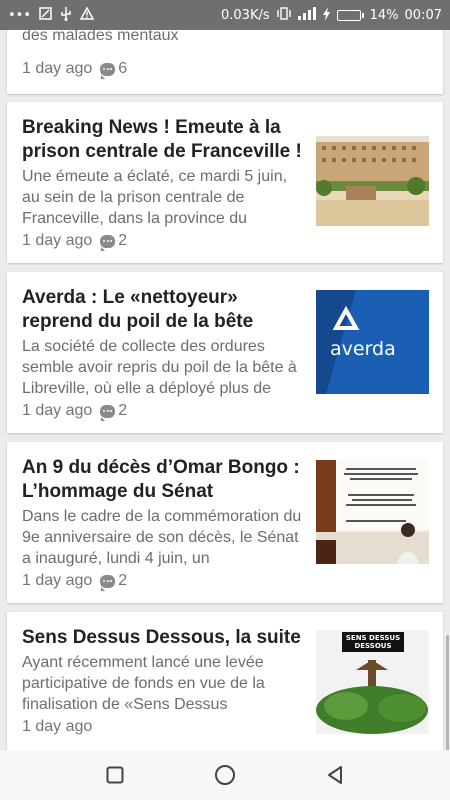  I want to click on comment-count-value: 6, so click(123, 68).